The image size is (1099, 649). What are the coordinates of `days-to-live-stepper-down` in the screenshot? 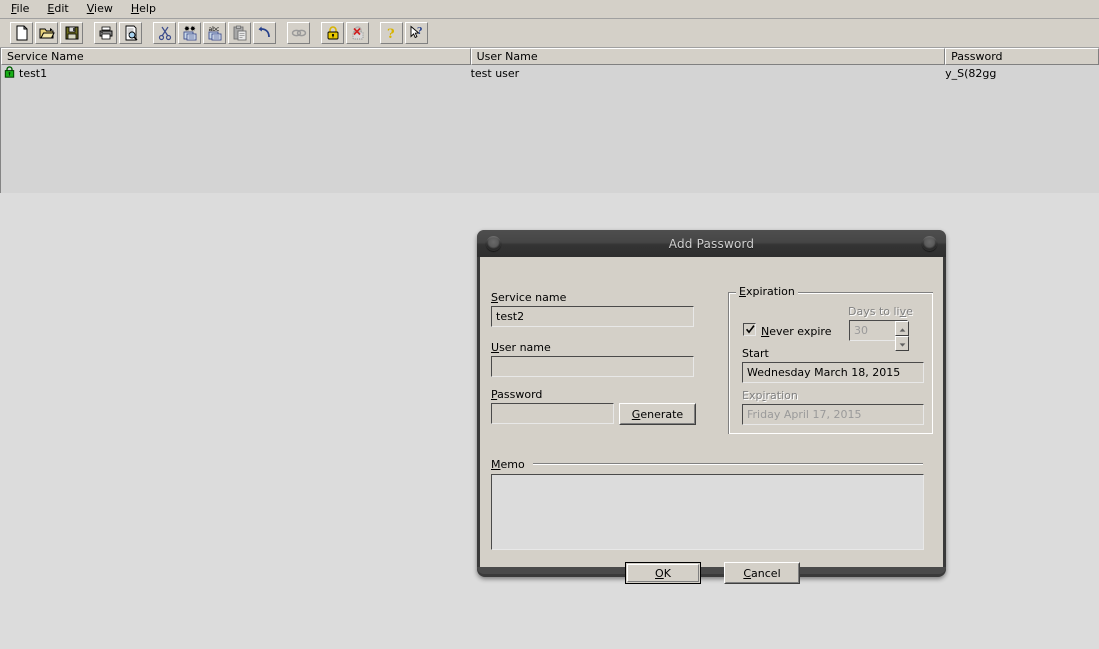 It's located at (902, 343).